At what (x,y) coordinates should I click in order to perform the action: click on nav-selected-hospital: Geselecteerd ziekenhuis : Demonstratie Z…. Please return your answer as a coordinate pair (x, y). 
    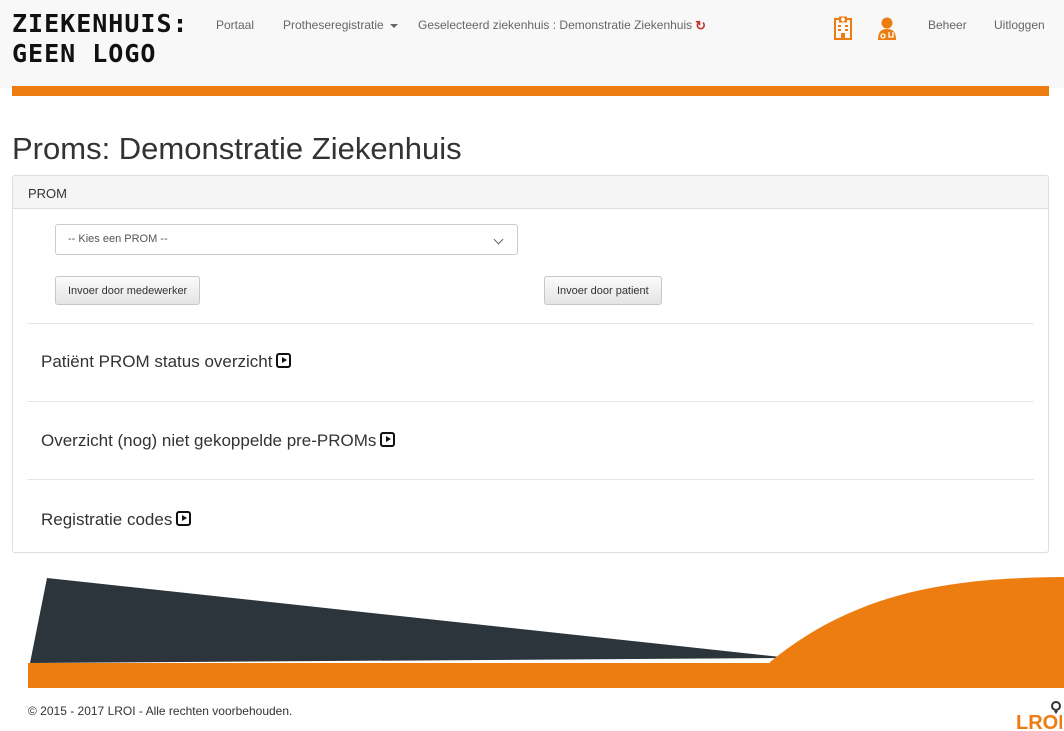
    Looking at the image, I should click on (562, 26).